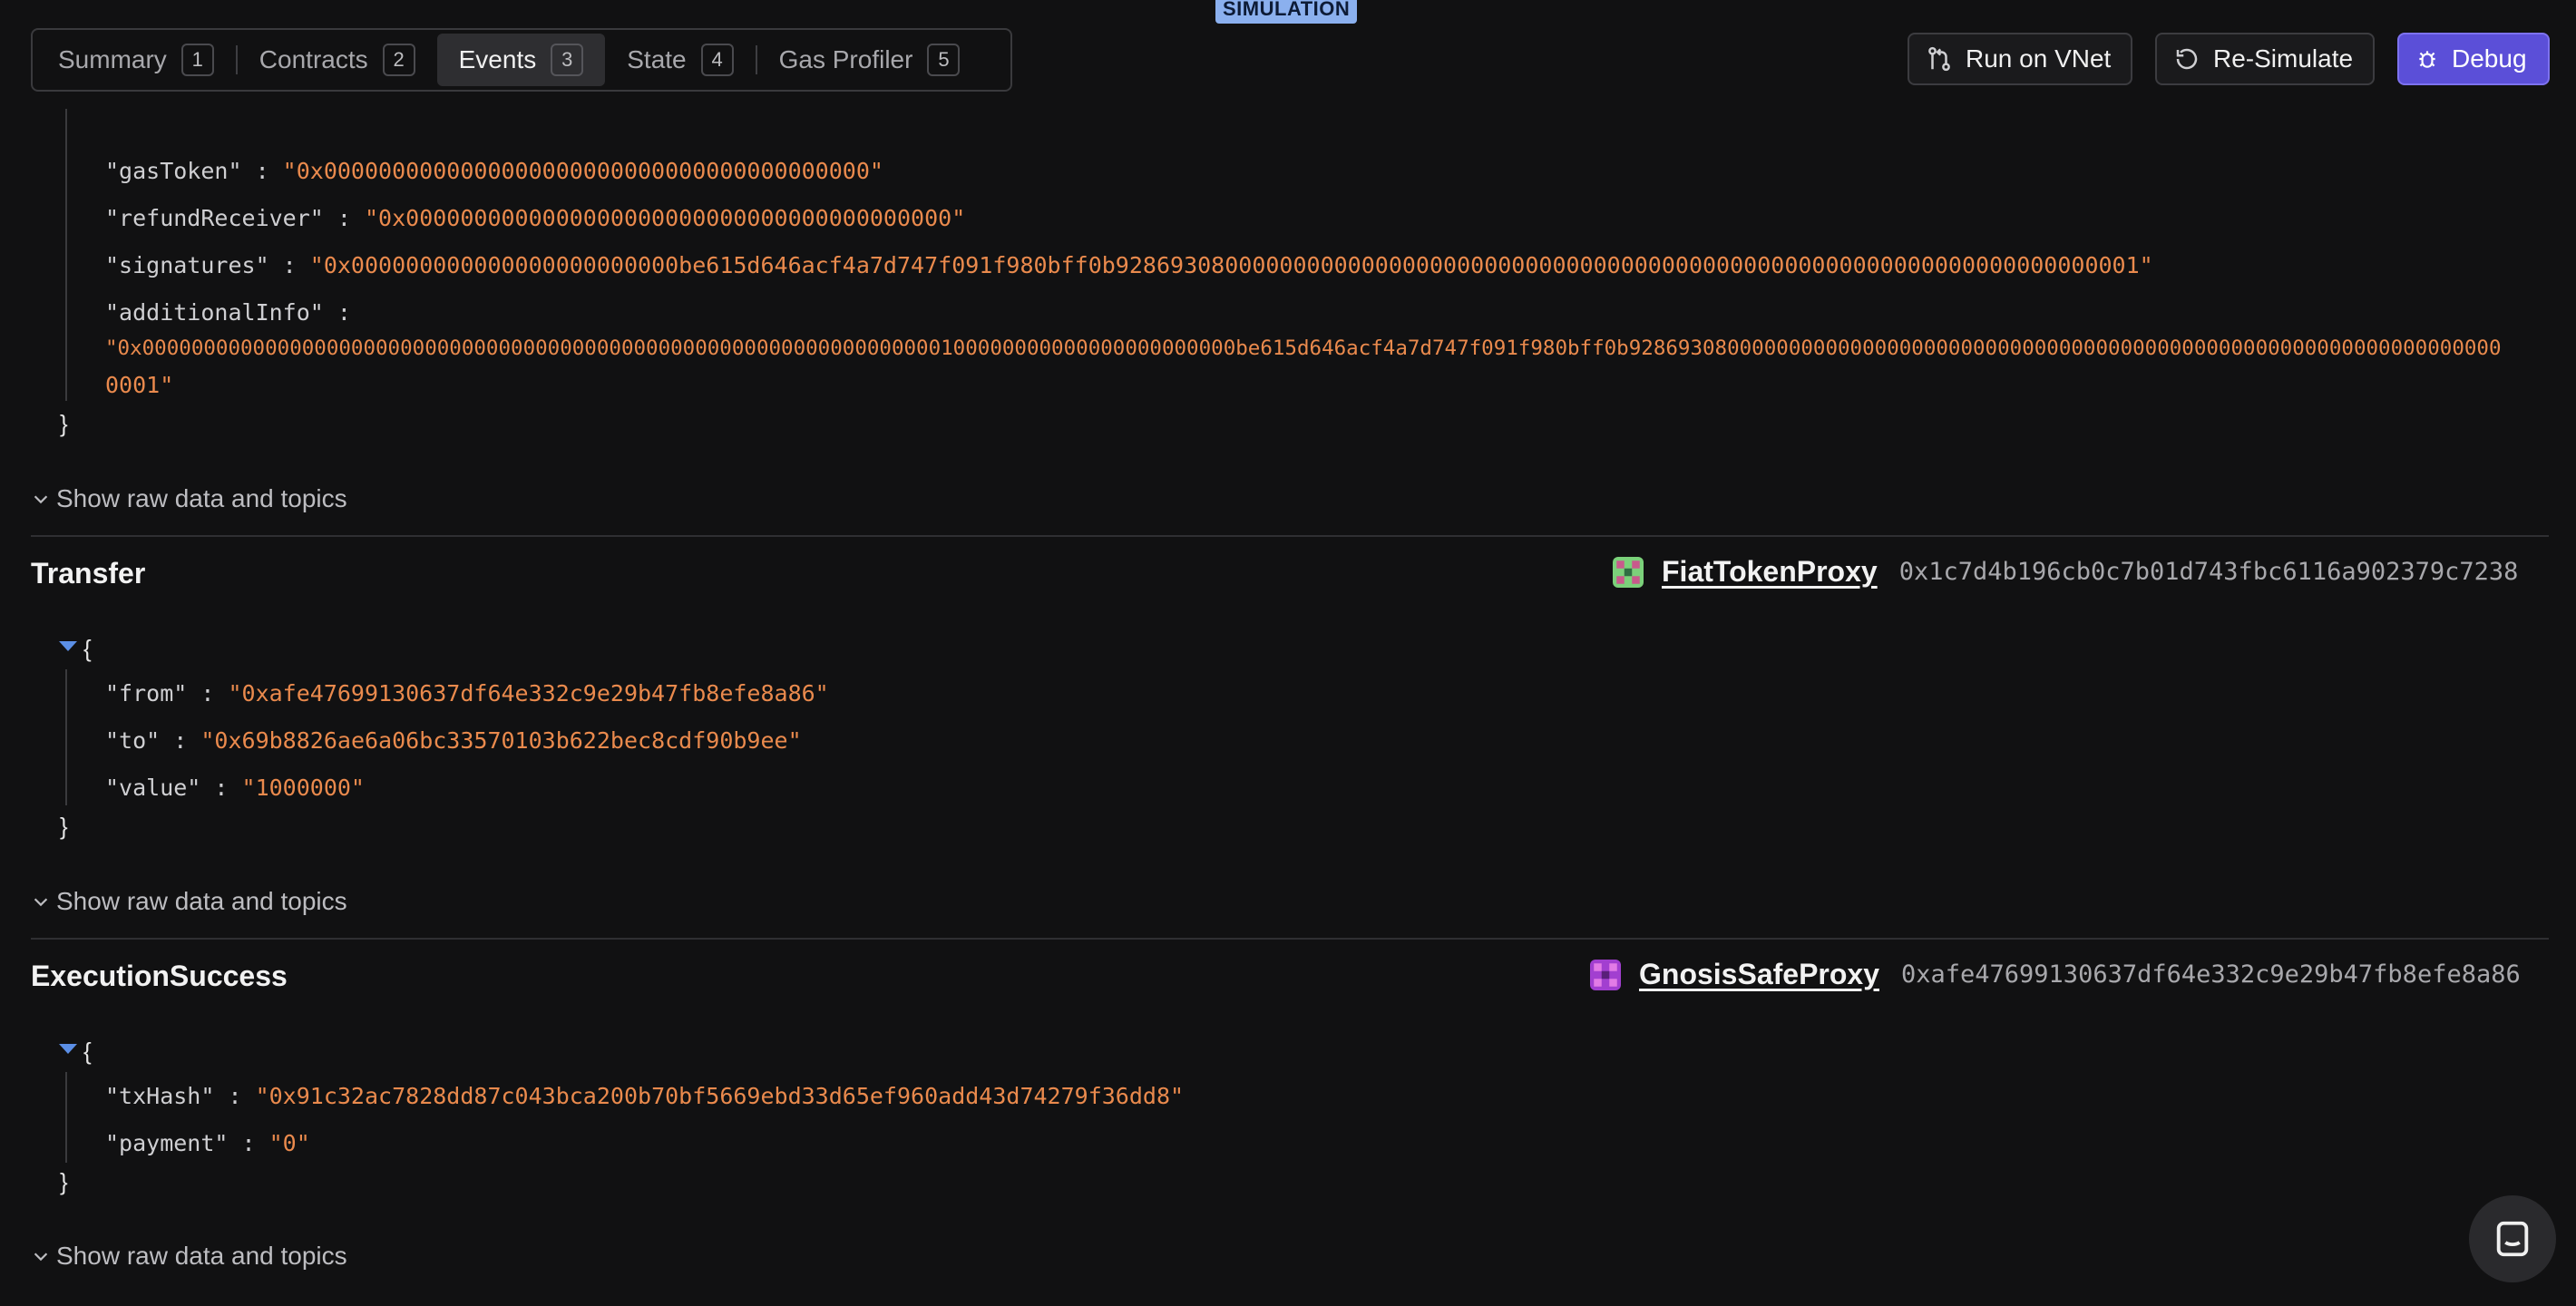  Describe the element at coordinates (2489, 58) in the screenshot. I see `debug-label: Debug` at that location.